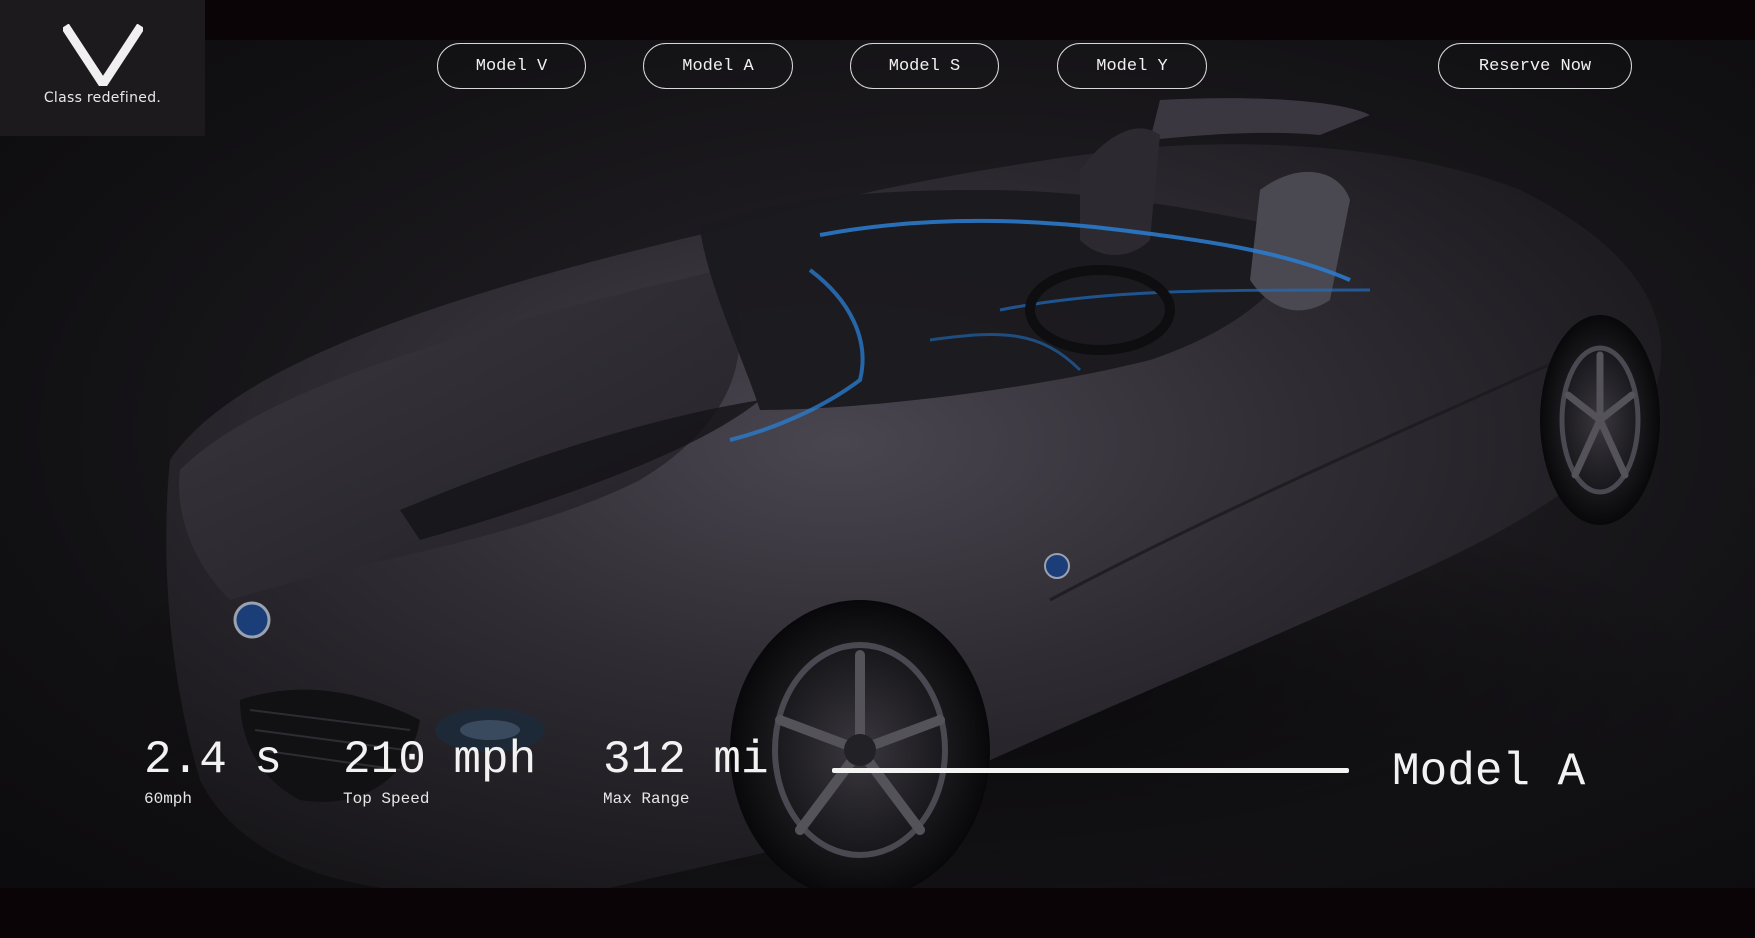 This screenshot has height=938, width=1755. I want to click on stat-top-speed-value: 210 mph, so click(440, 760).